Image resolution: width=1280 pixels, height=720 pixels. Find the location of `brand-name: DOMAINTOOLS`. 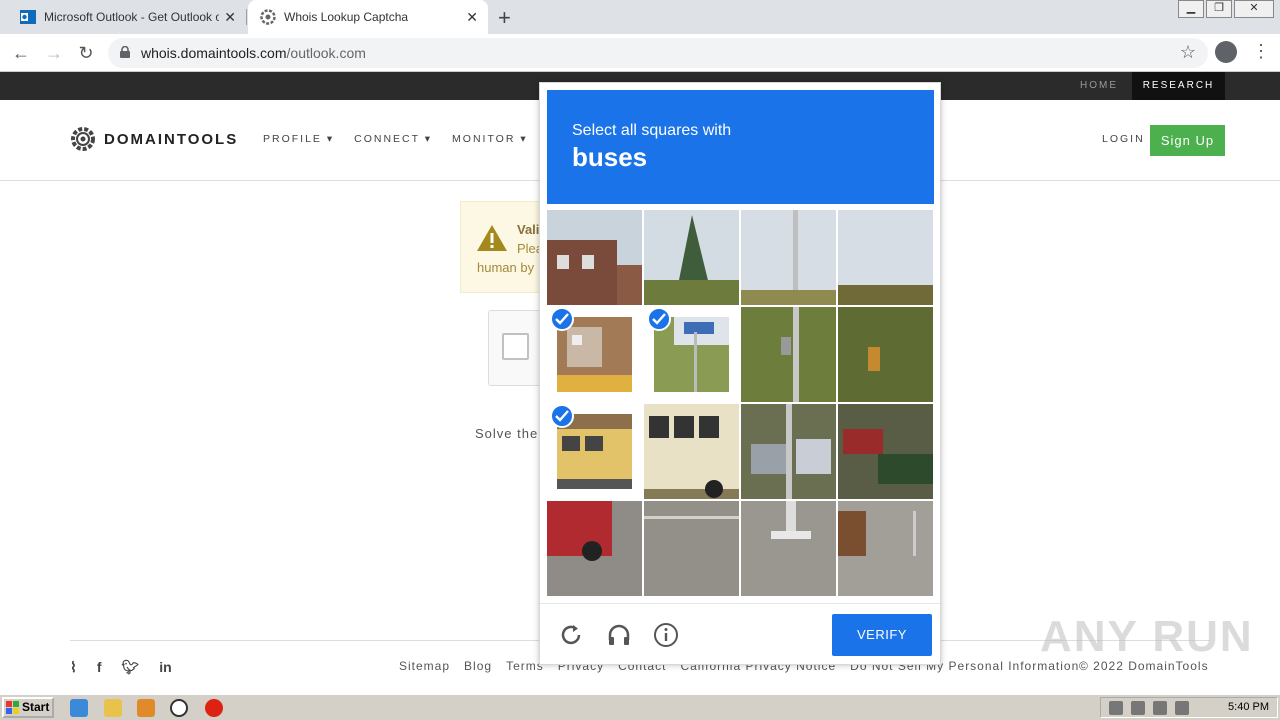

brand-name: DOMAINTOOLS is located at coordinates (171, 139).